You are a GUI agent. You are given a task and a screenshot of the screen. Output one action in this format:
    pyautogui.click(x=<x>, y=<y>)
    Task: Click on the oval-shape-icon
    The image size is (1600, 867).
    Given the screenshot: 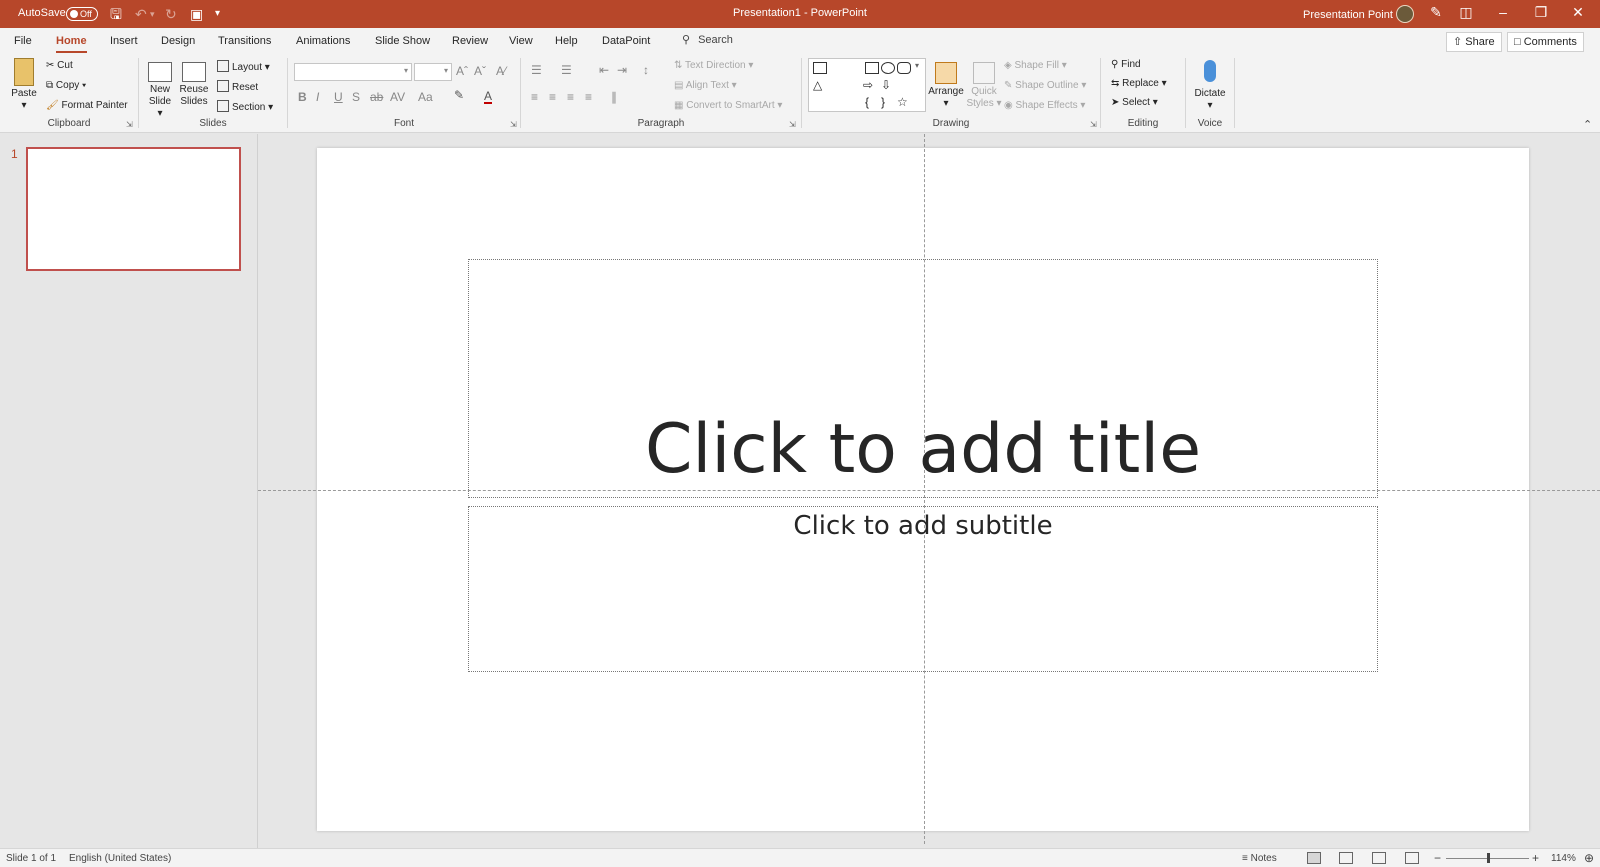 What is the action you would take?
    pyautogui.click(x=888, y=68)
    